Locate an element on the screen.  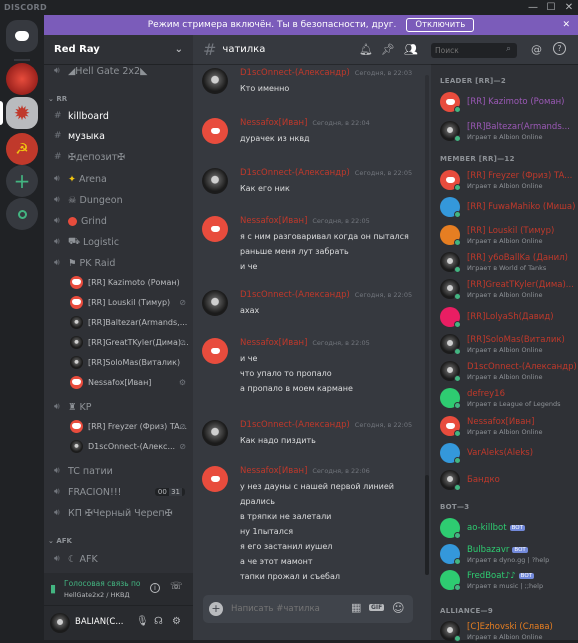
message-author: Nessafox[Иван] Сегодня, в 22:04 is located at coordinates (305, 123).